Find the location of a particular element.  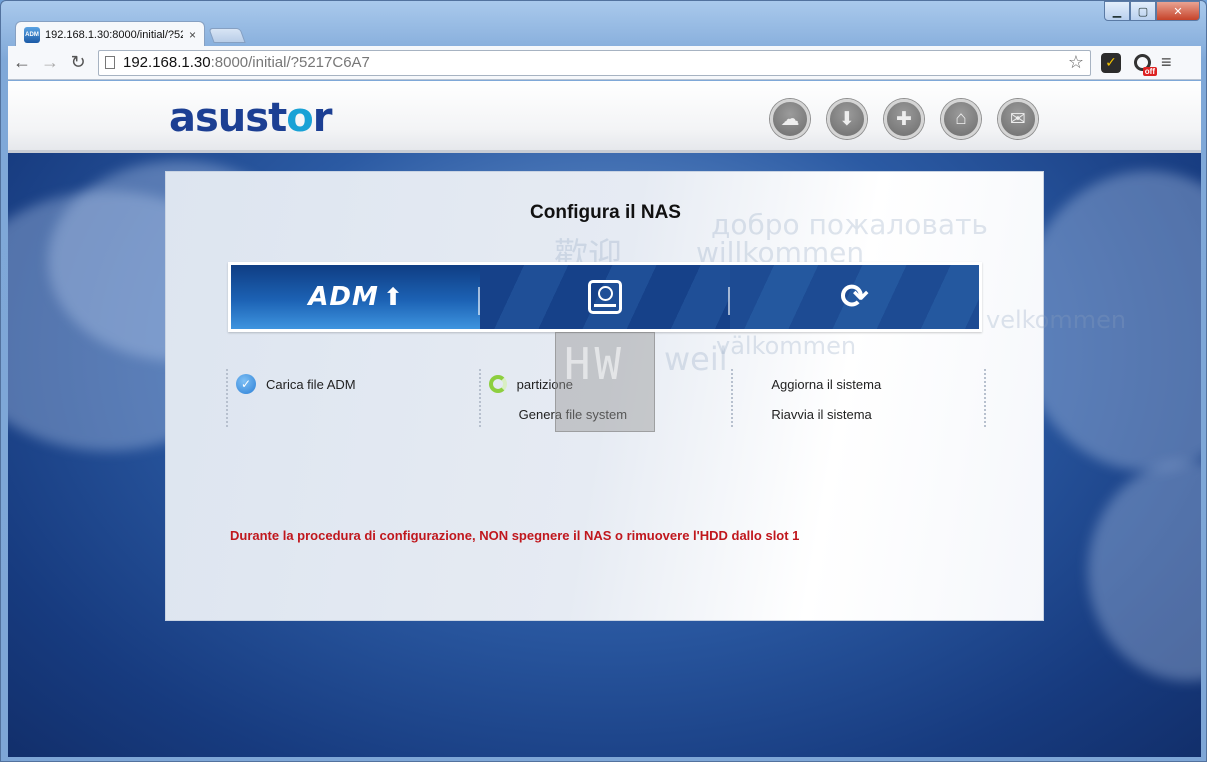

asustor-logo: asustor is located at coordinates (250, 118).